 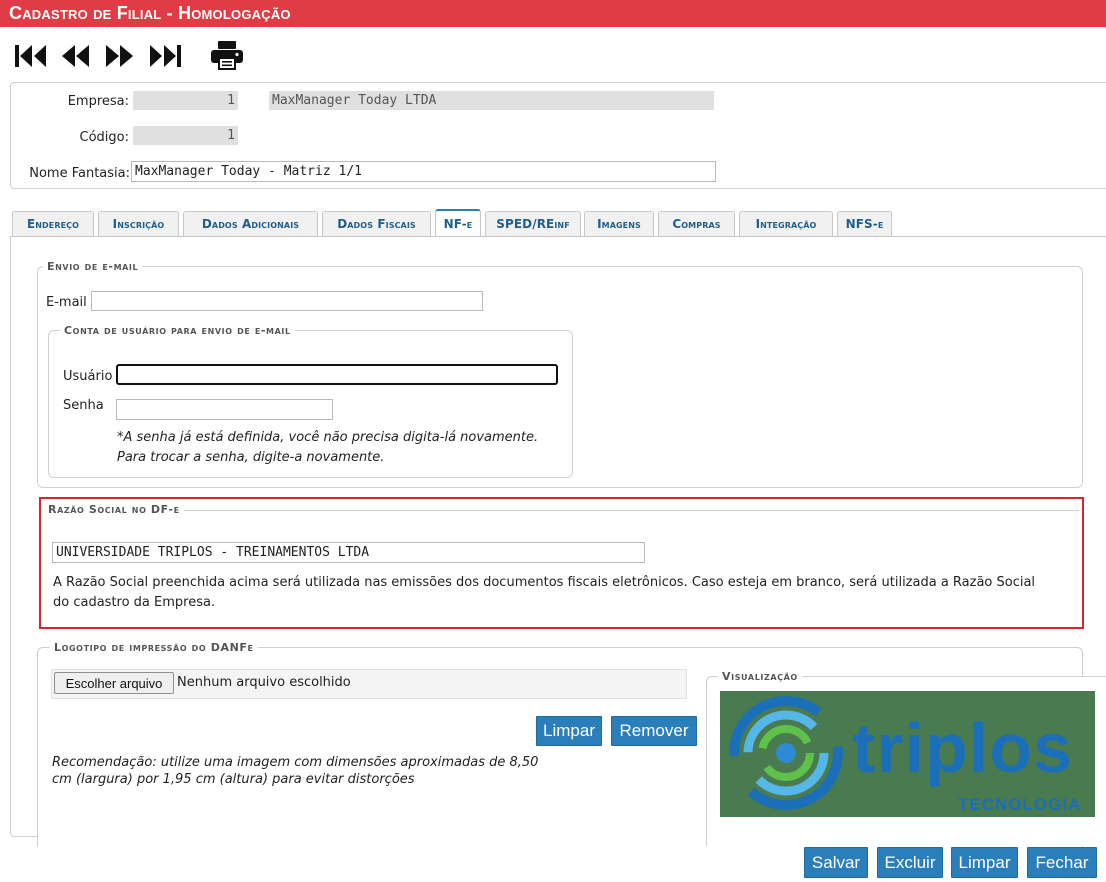 What do you see at coordinates (458, 222) in the screenshot?
I see `tab-nfe: NF-e` at bounding box center [458, 222].